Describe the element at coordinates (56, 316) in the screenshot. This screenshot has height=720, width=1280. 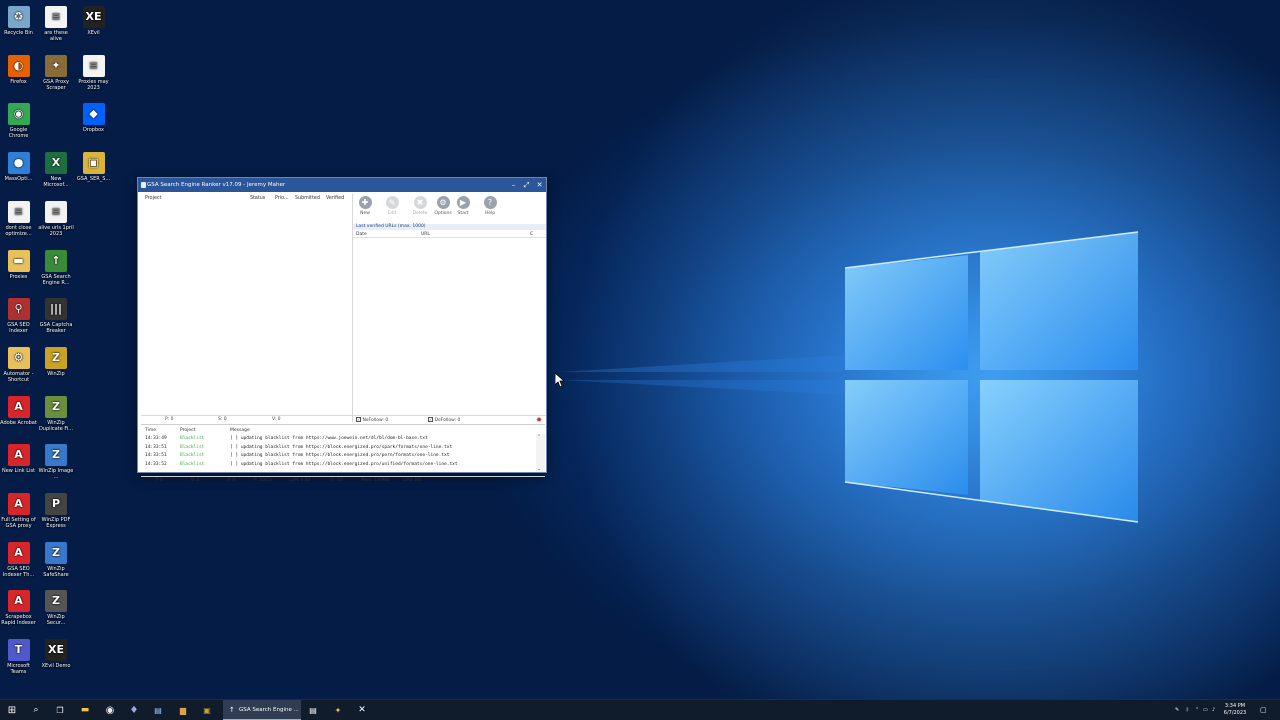
I see `desktop-icon: ||| GSA Captcha Breaker` at that location.